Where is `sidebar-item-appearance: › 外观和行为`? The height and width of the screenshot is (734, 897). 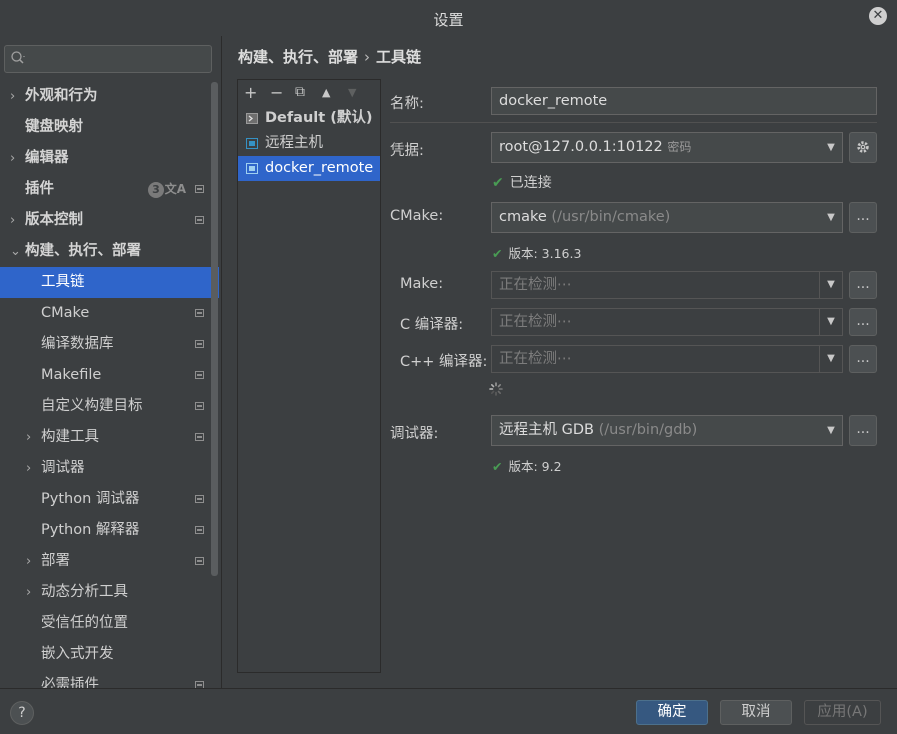
sidebar-item-appearance: › 外观和行为 is located at coordinates (110, 96).